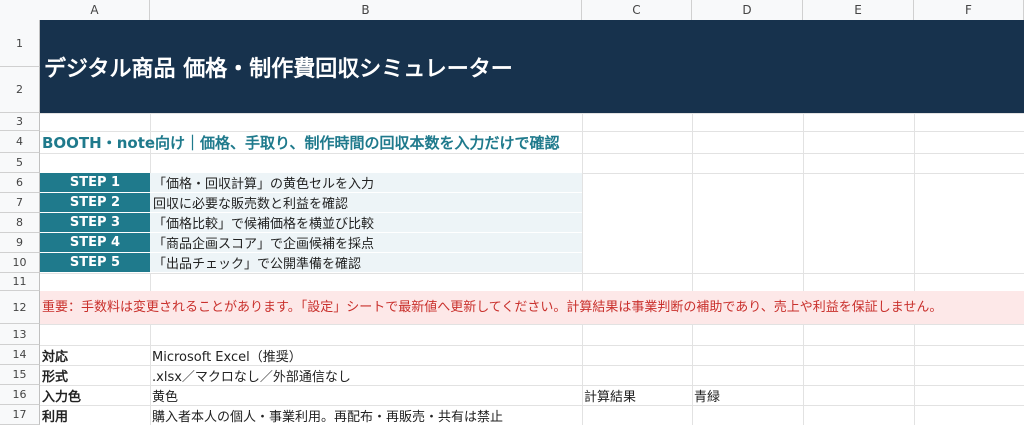  Describe the element at coordinates (95, 355) in the screenshot. I see `info-label-cell: 対応` at that location.